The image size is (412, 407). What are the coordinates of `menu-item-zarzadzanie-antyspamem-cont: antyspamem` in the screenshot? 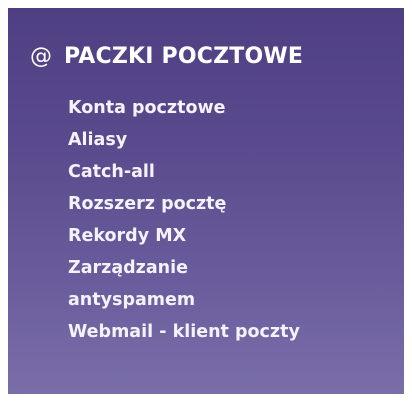 It's located at (184, 300).